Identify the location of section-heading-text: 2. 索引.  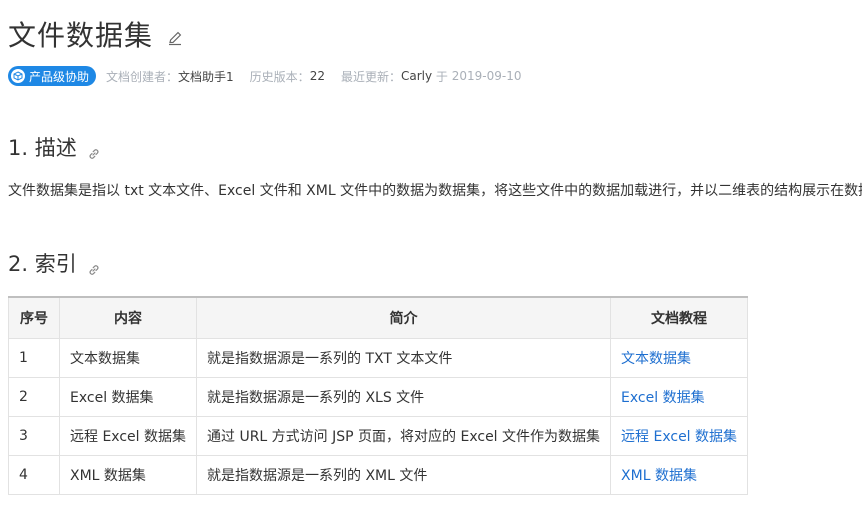
(42, 264).